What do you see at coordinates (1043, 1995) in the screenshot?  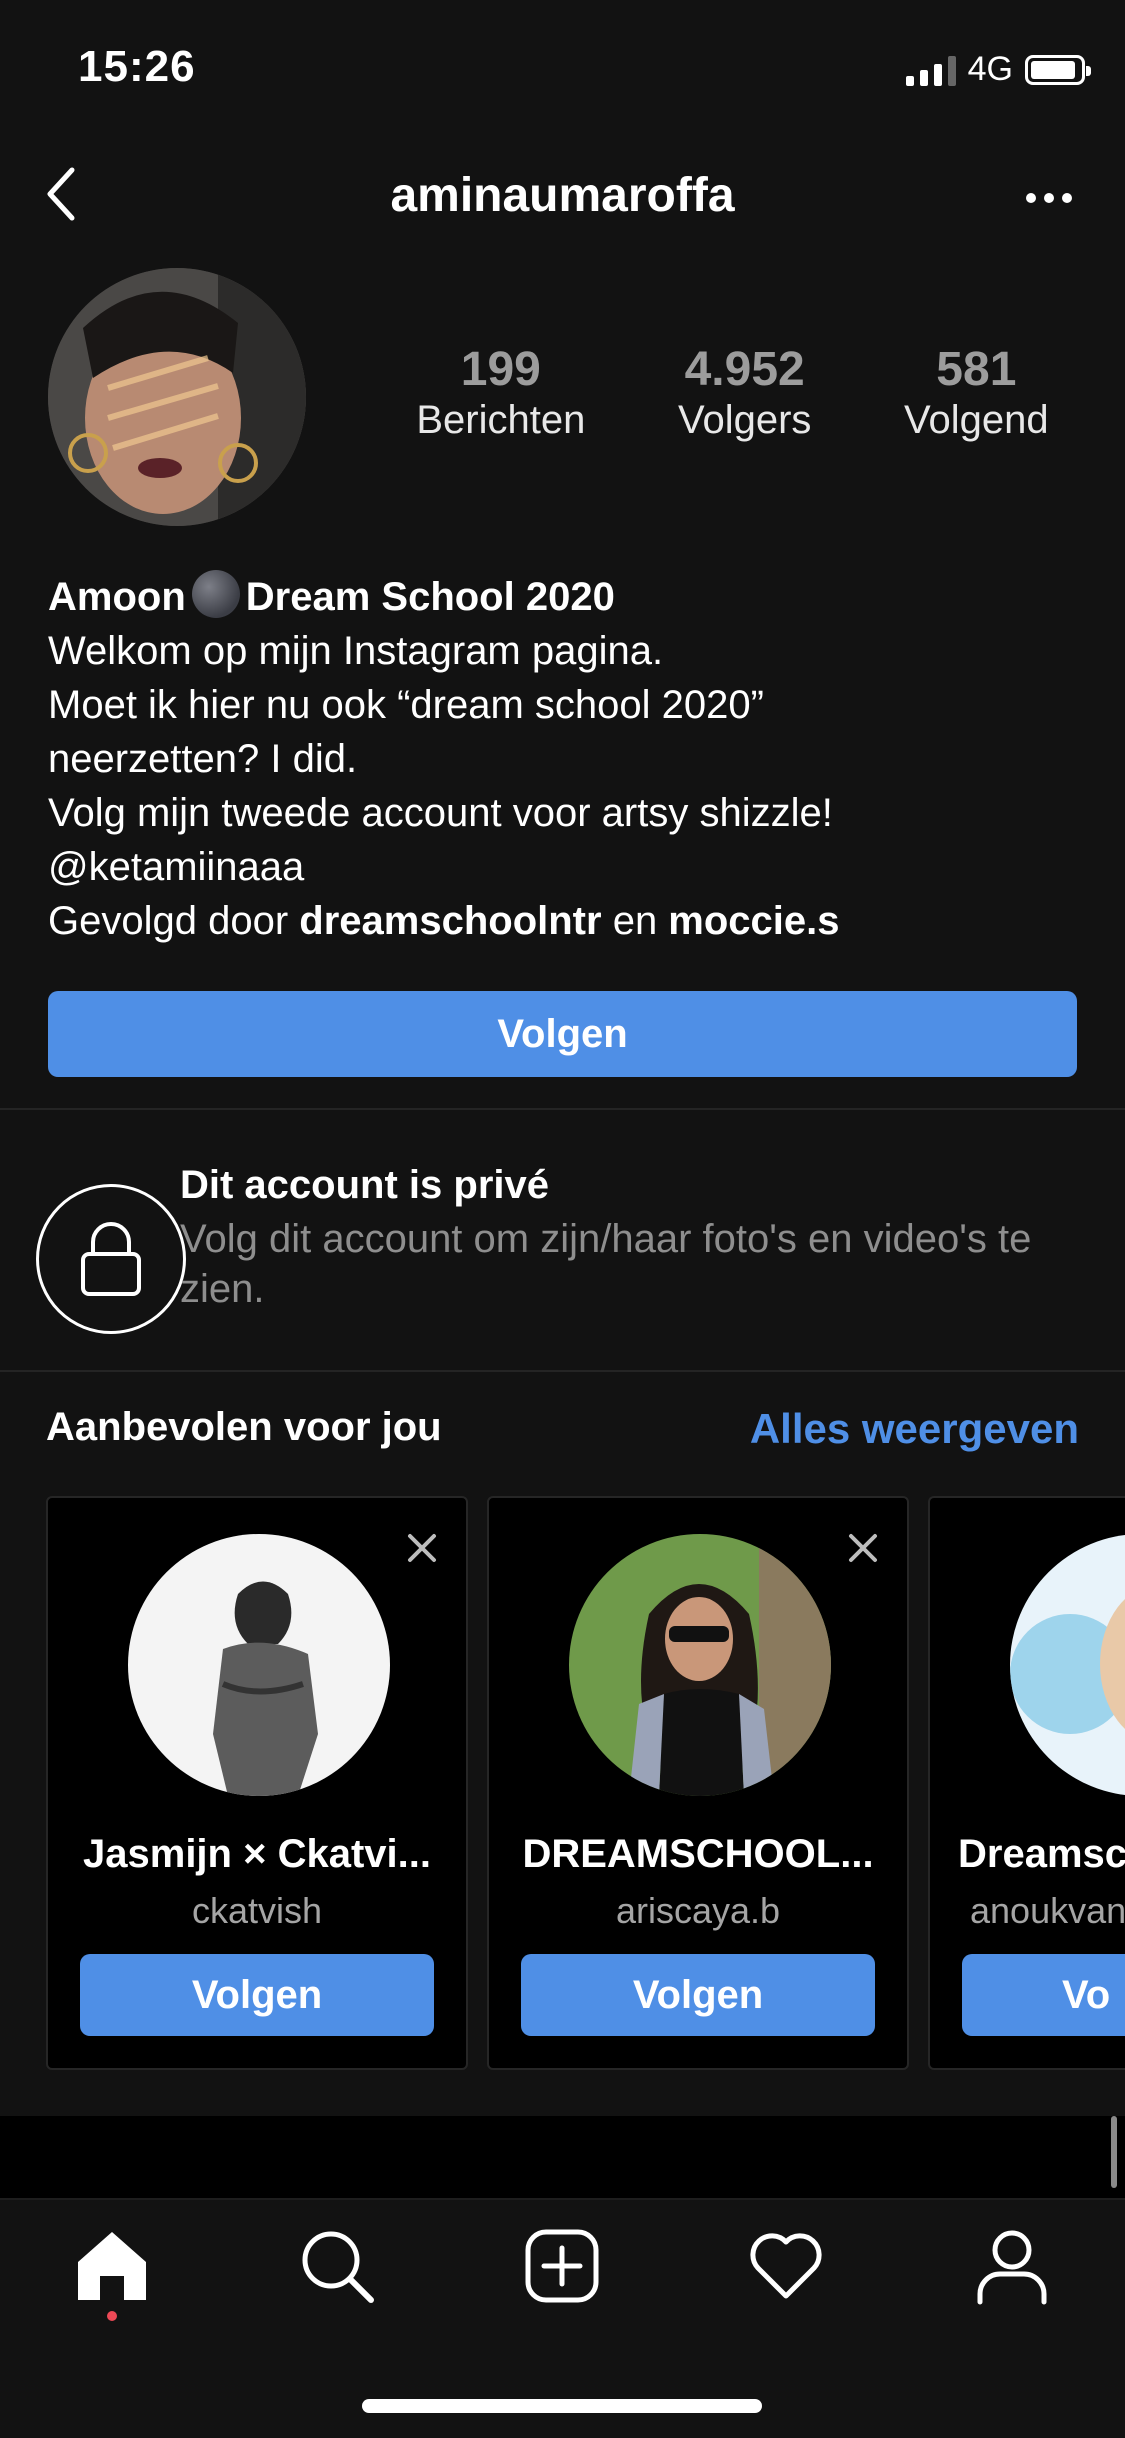 I see `suggestion-follow-button: Vo` at bounding box center [1043, 1995].